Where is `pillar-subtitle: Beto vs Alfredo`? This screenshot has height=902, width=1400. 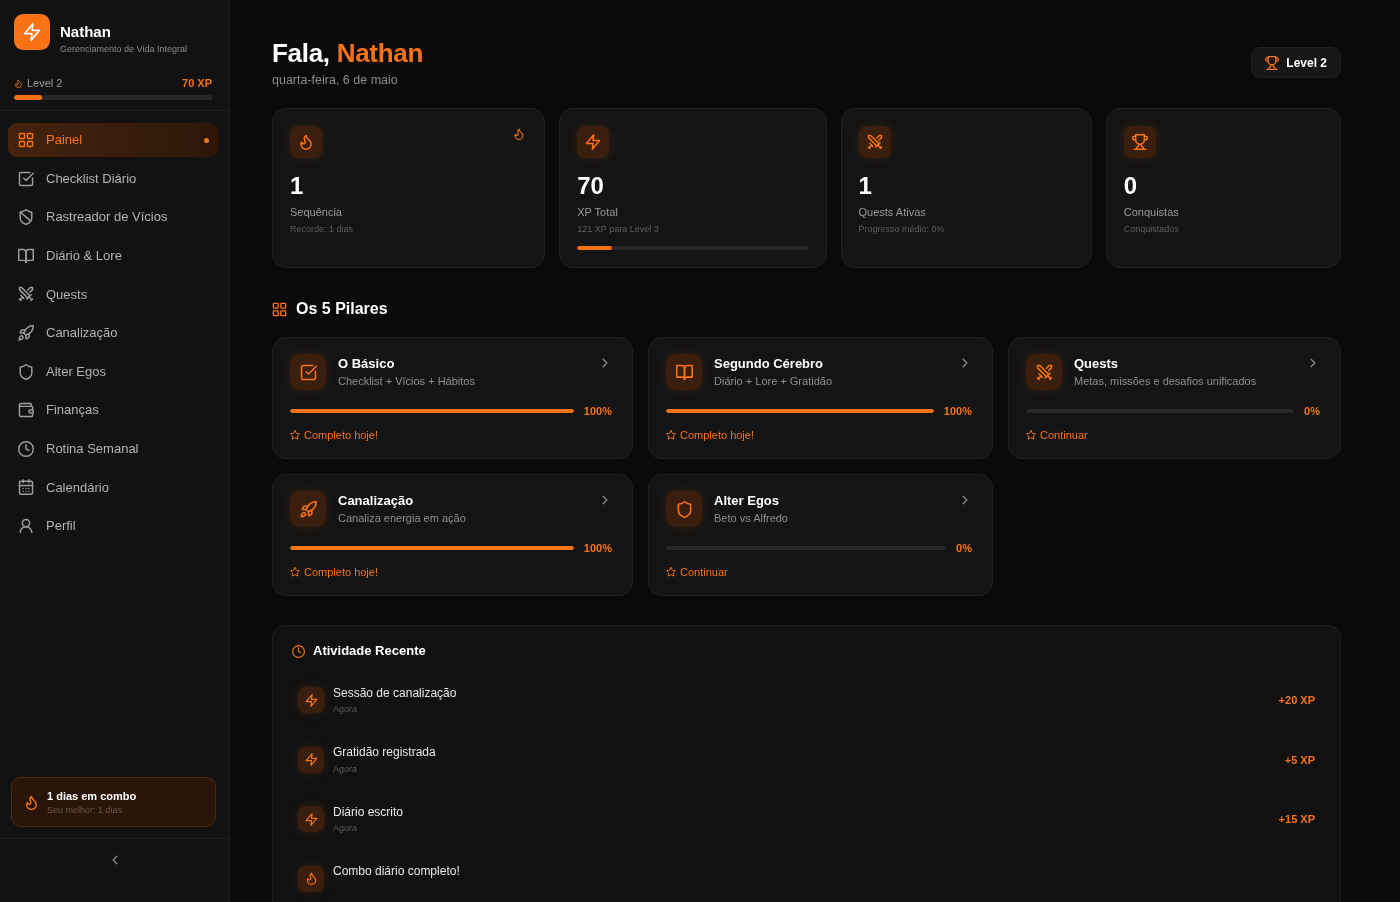
pillar-subtitle: Beto vs Alfredo is located at coordinates (751, 517).